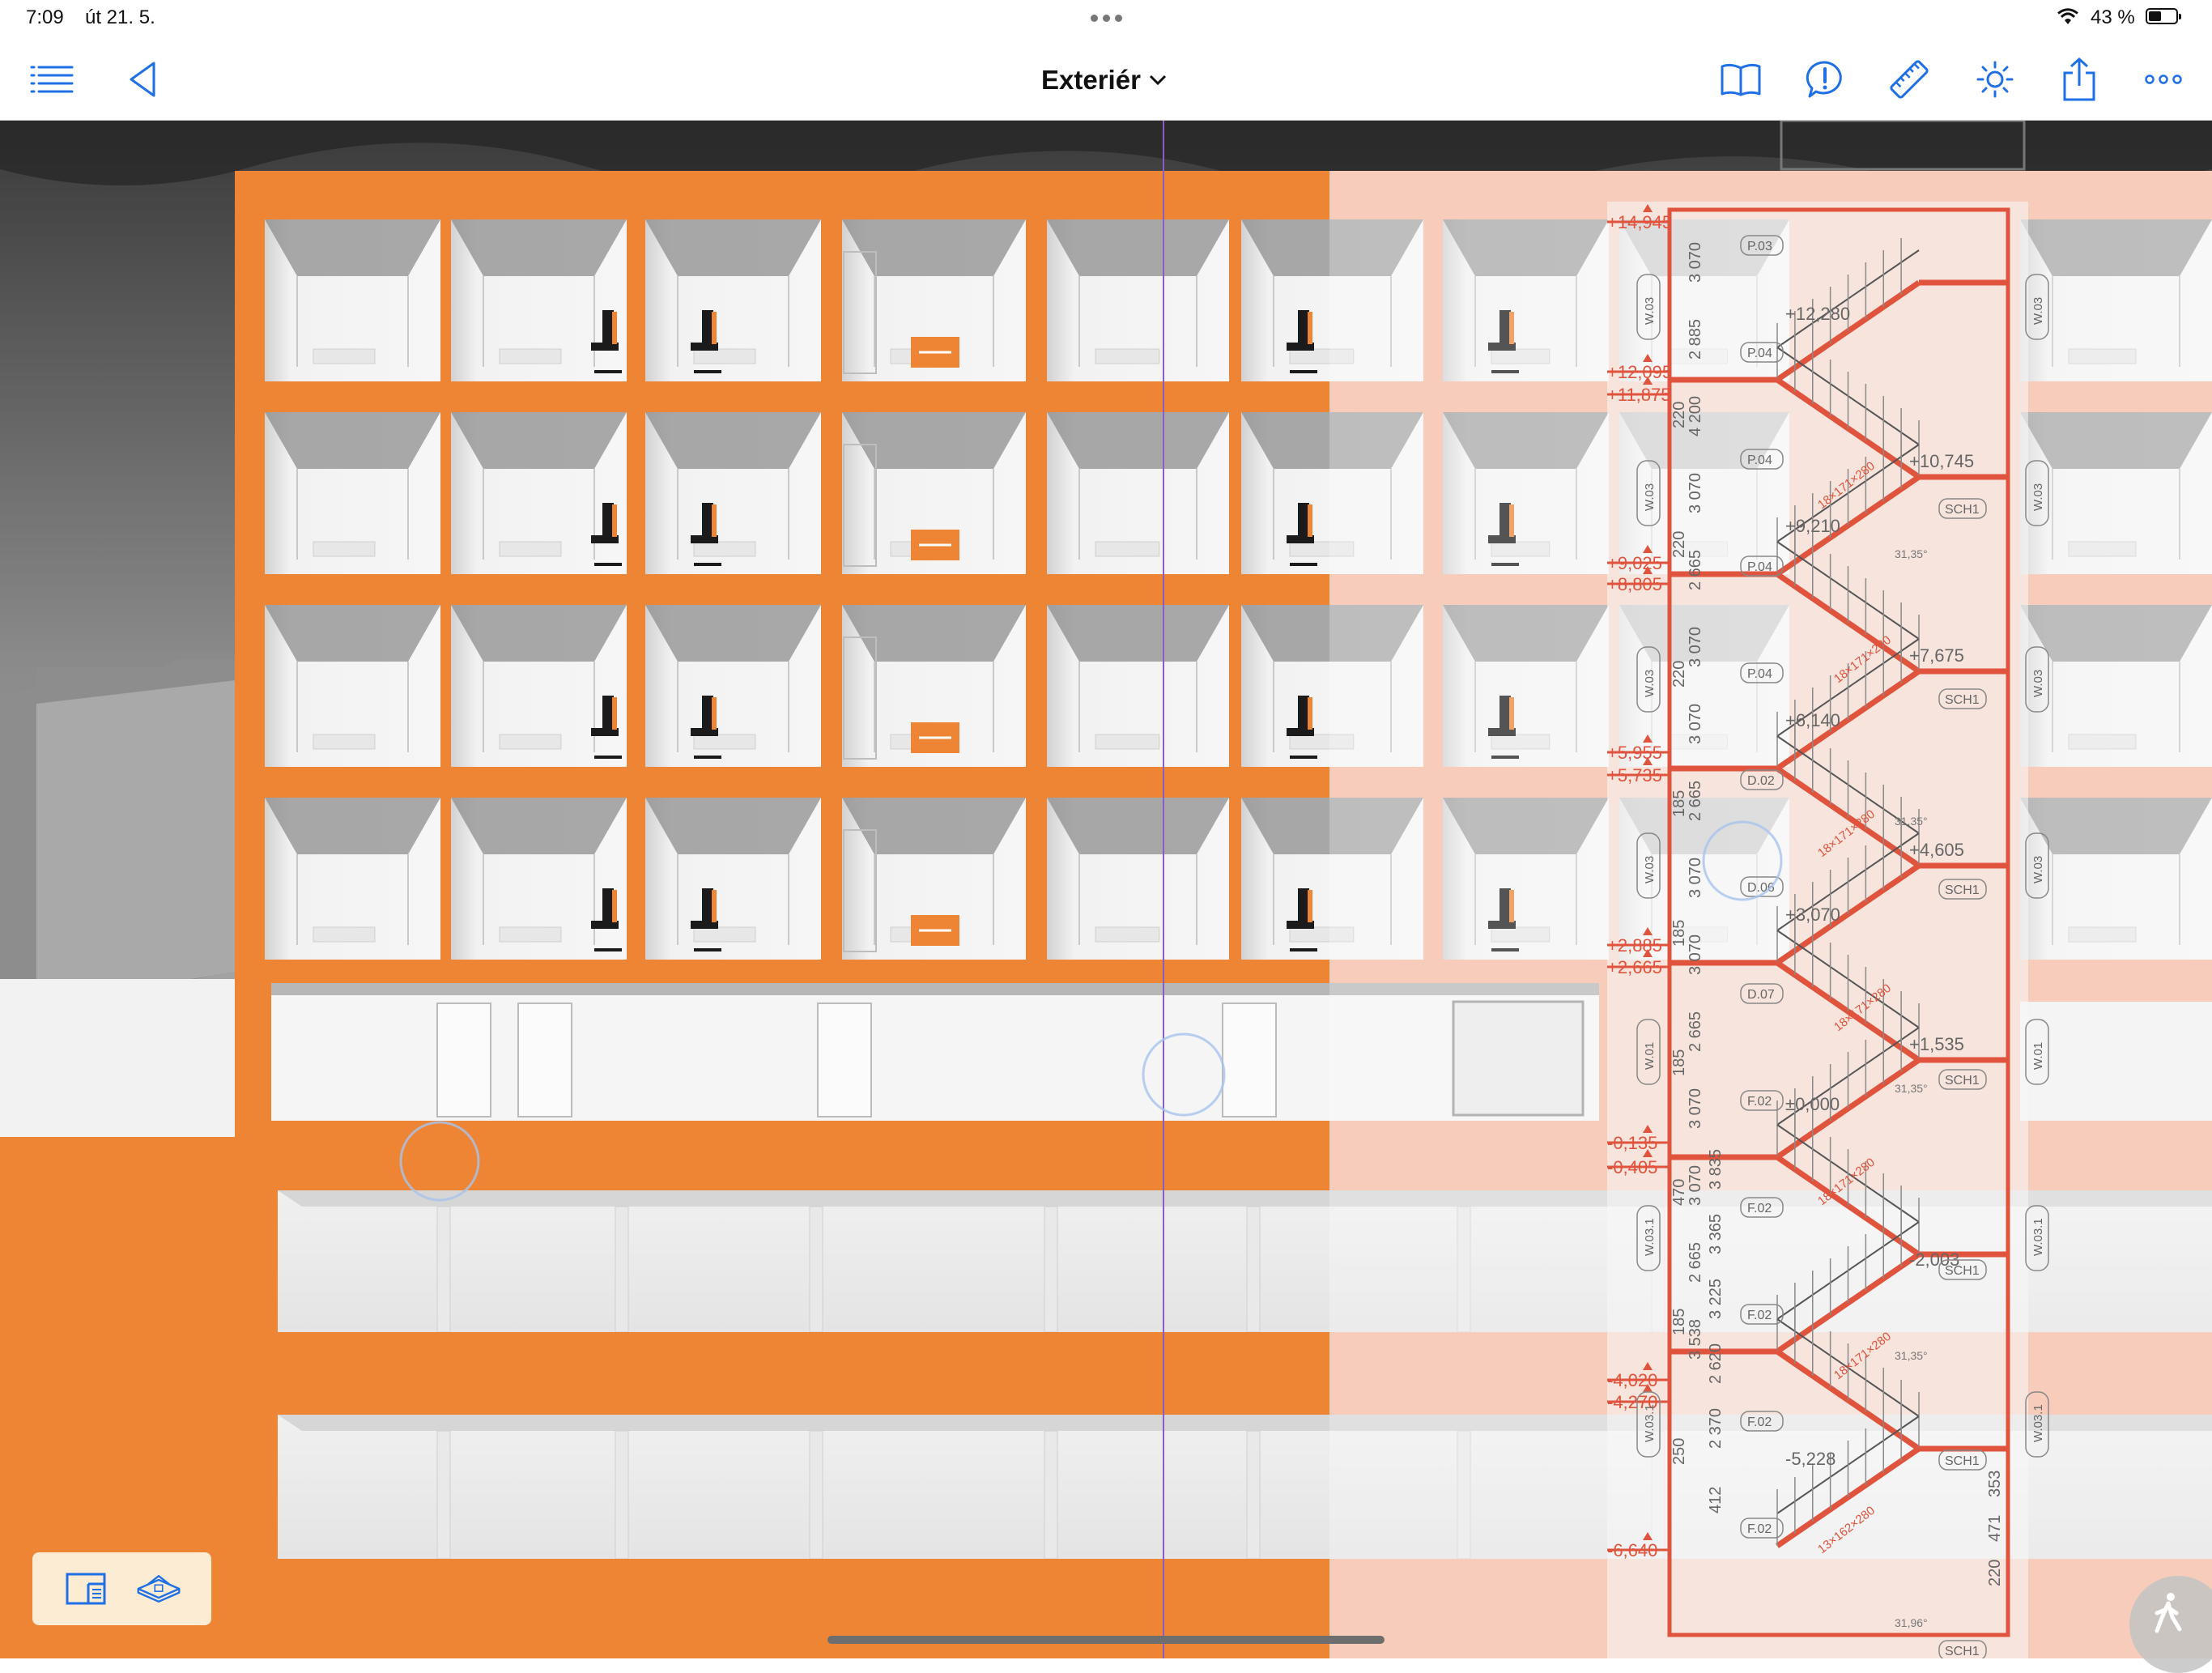 This screenshot has height=1673, width=2212. What do you see at coordinates (122, 1589) in the screenshot?
I see `view-mode-switcher` at bounding box center [122, 1589].